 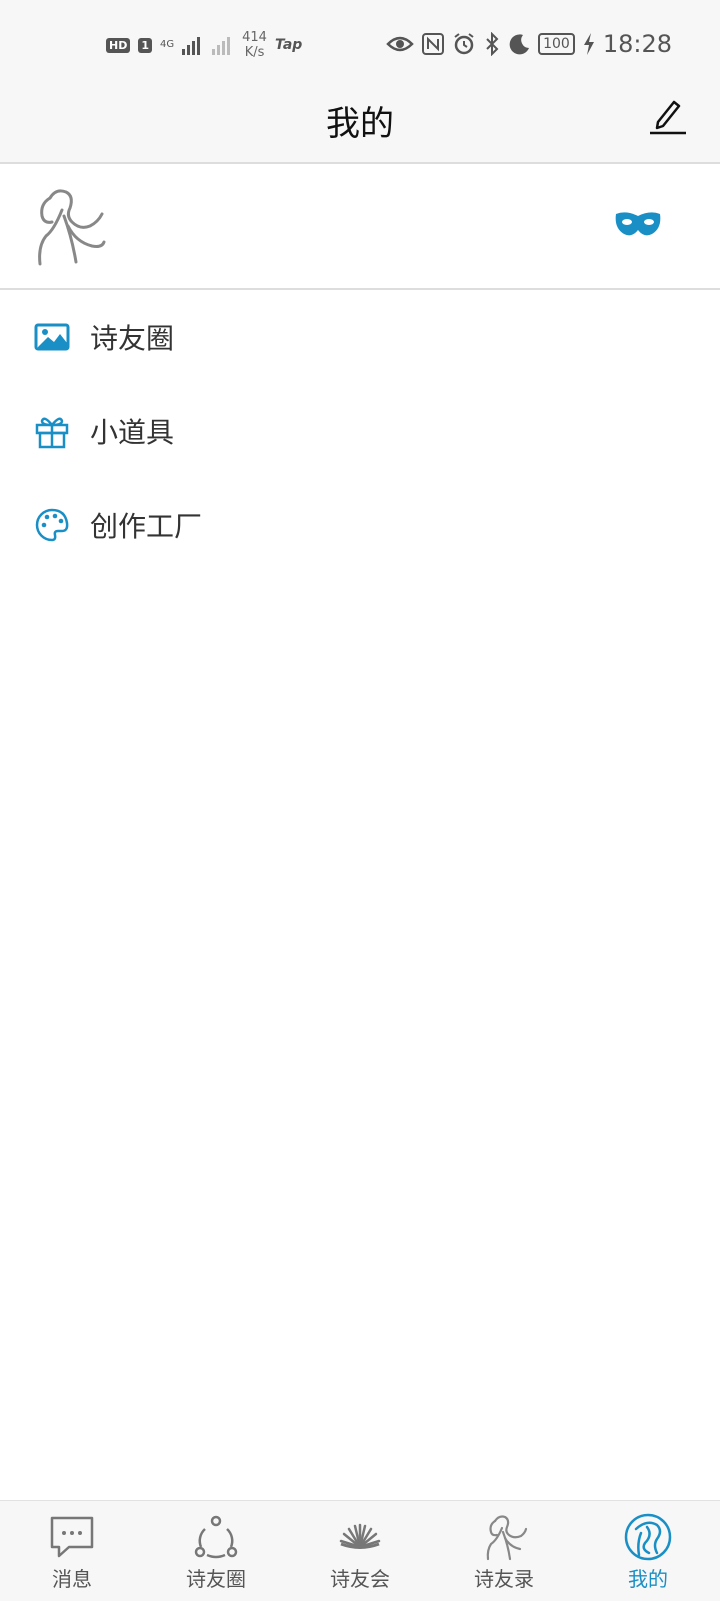 What do you see at coordinates (146, 526) in the screenshot?
I see `menu-item-label: 创作工厂` at bounding box center [146, 526].